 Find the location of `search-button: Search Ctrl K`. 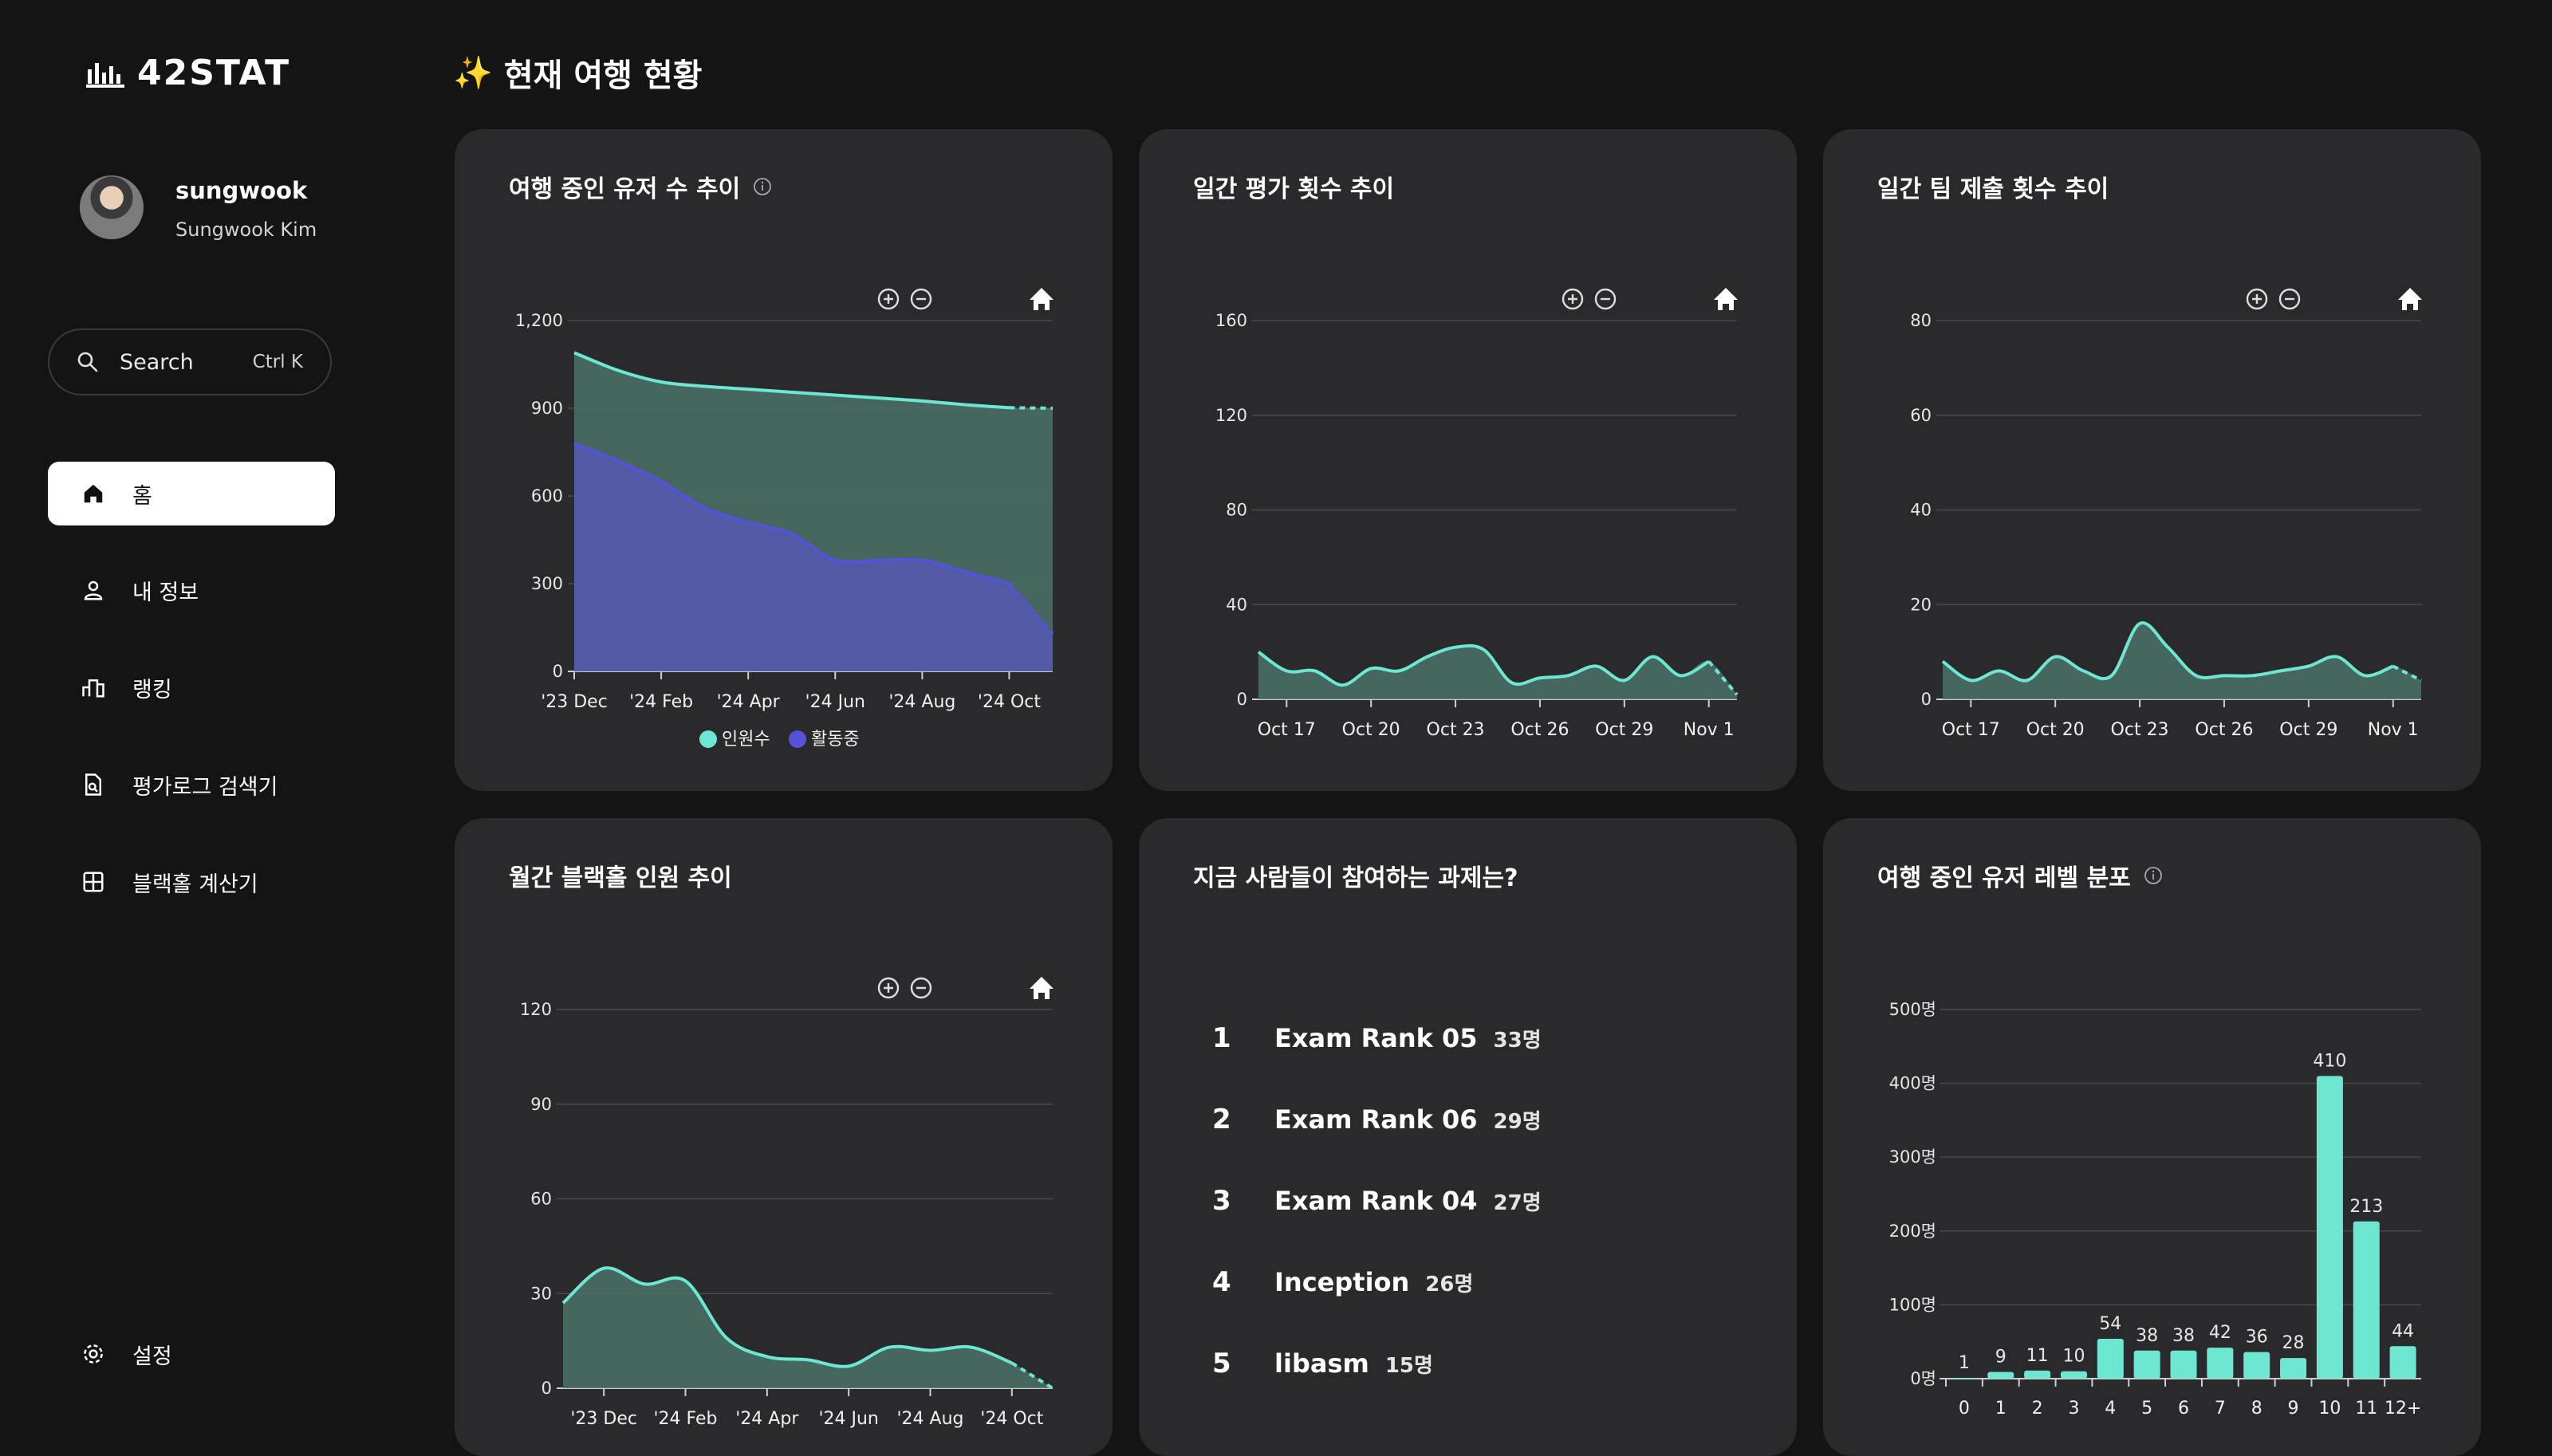

search-button: Search Ctrl K is located at coordinates (190, 362).